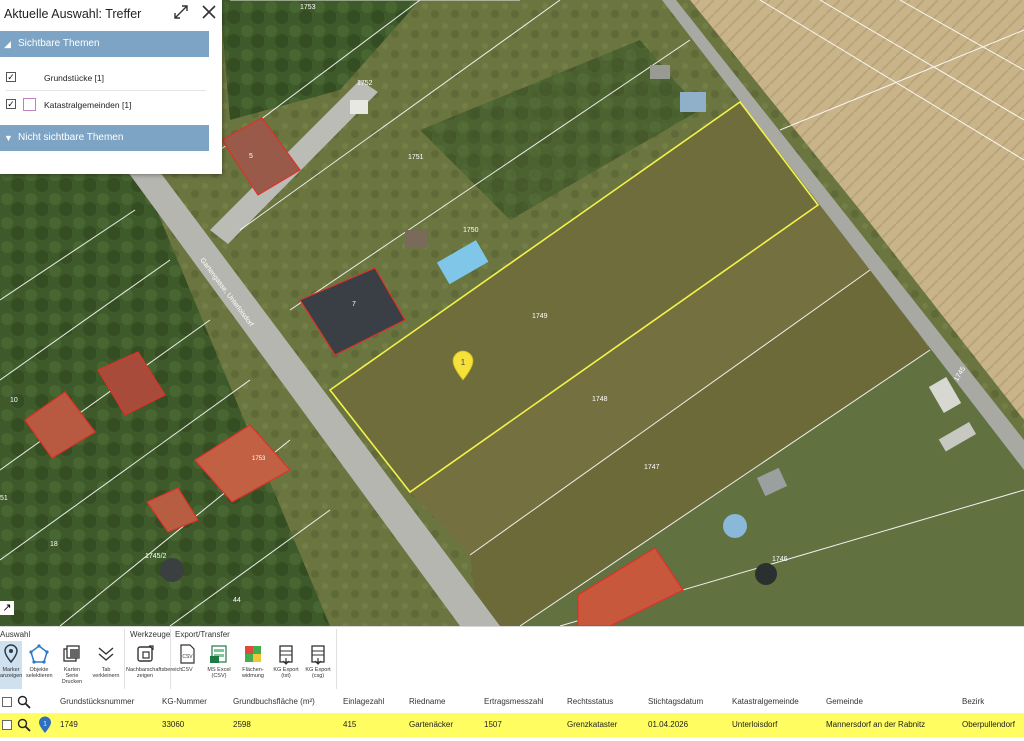 Image resolution: width=1024 pixels, height=741 pixels. I want to click on ms-excel-export-button: MS Excel (CSV), so click(219, 665).